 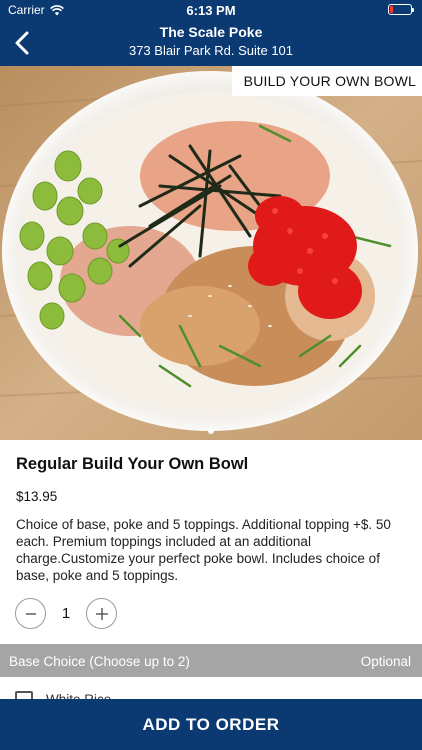 I want to click on decrease-quantity-button, so click(x=30, y=613).